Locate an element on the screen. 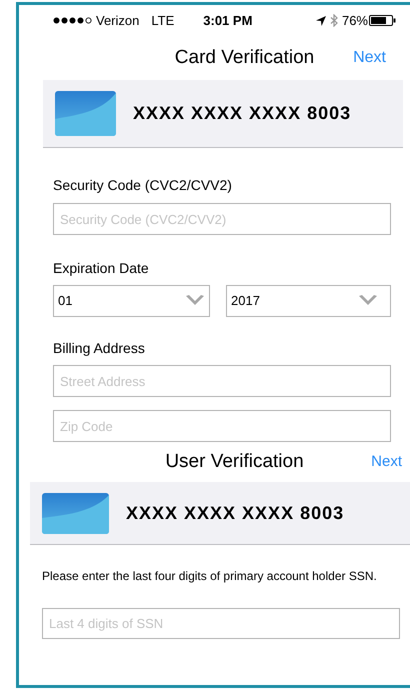 The width and height of the screenshot is (410, 689). clock-time: 3:01 PM is located at coordinates (227, 21).